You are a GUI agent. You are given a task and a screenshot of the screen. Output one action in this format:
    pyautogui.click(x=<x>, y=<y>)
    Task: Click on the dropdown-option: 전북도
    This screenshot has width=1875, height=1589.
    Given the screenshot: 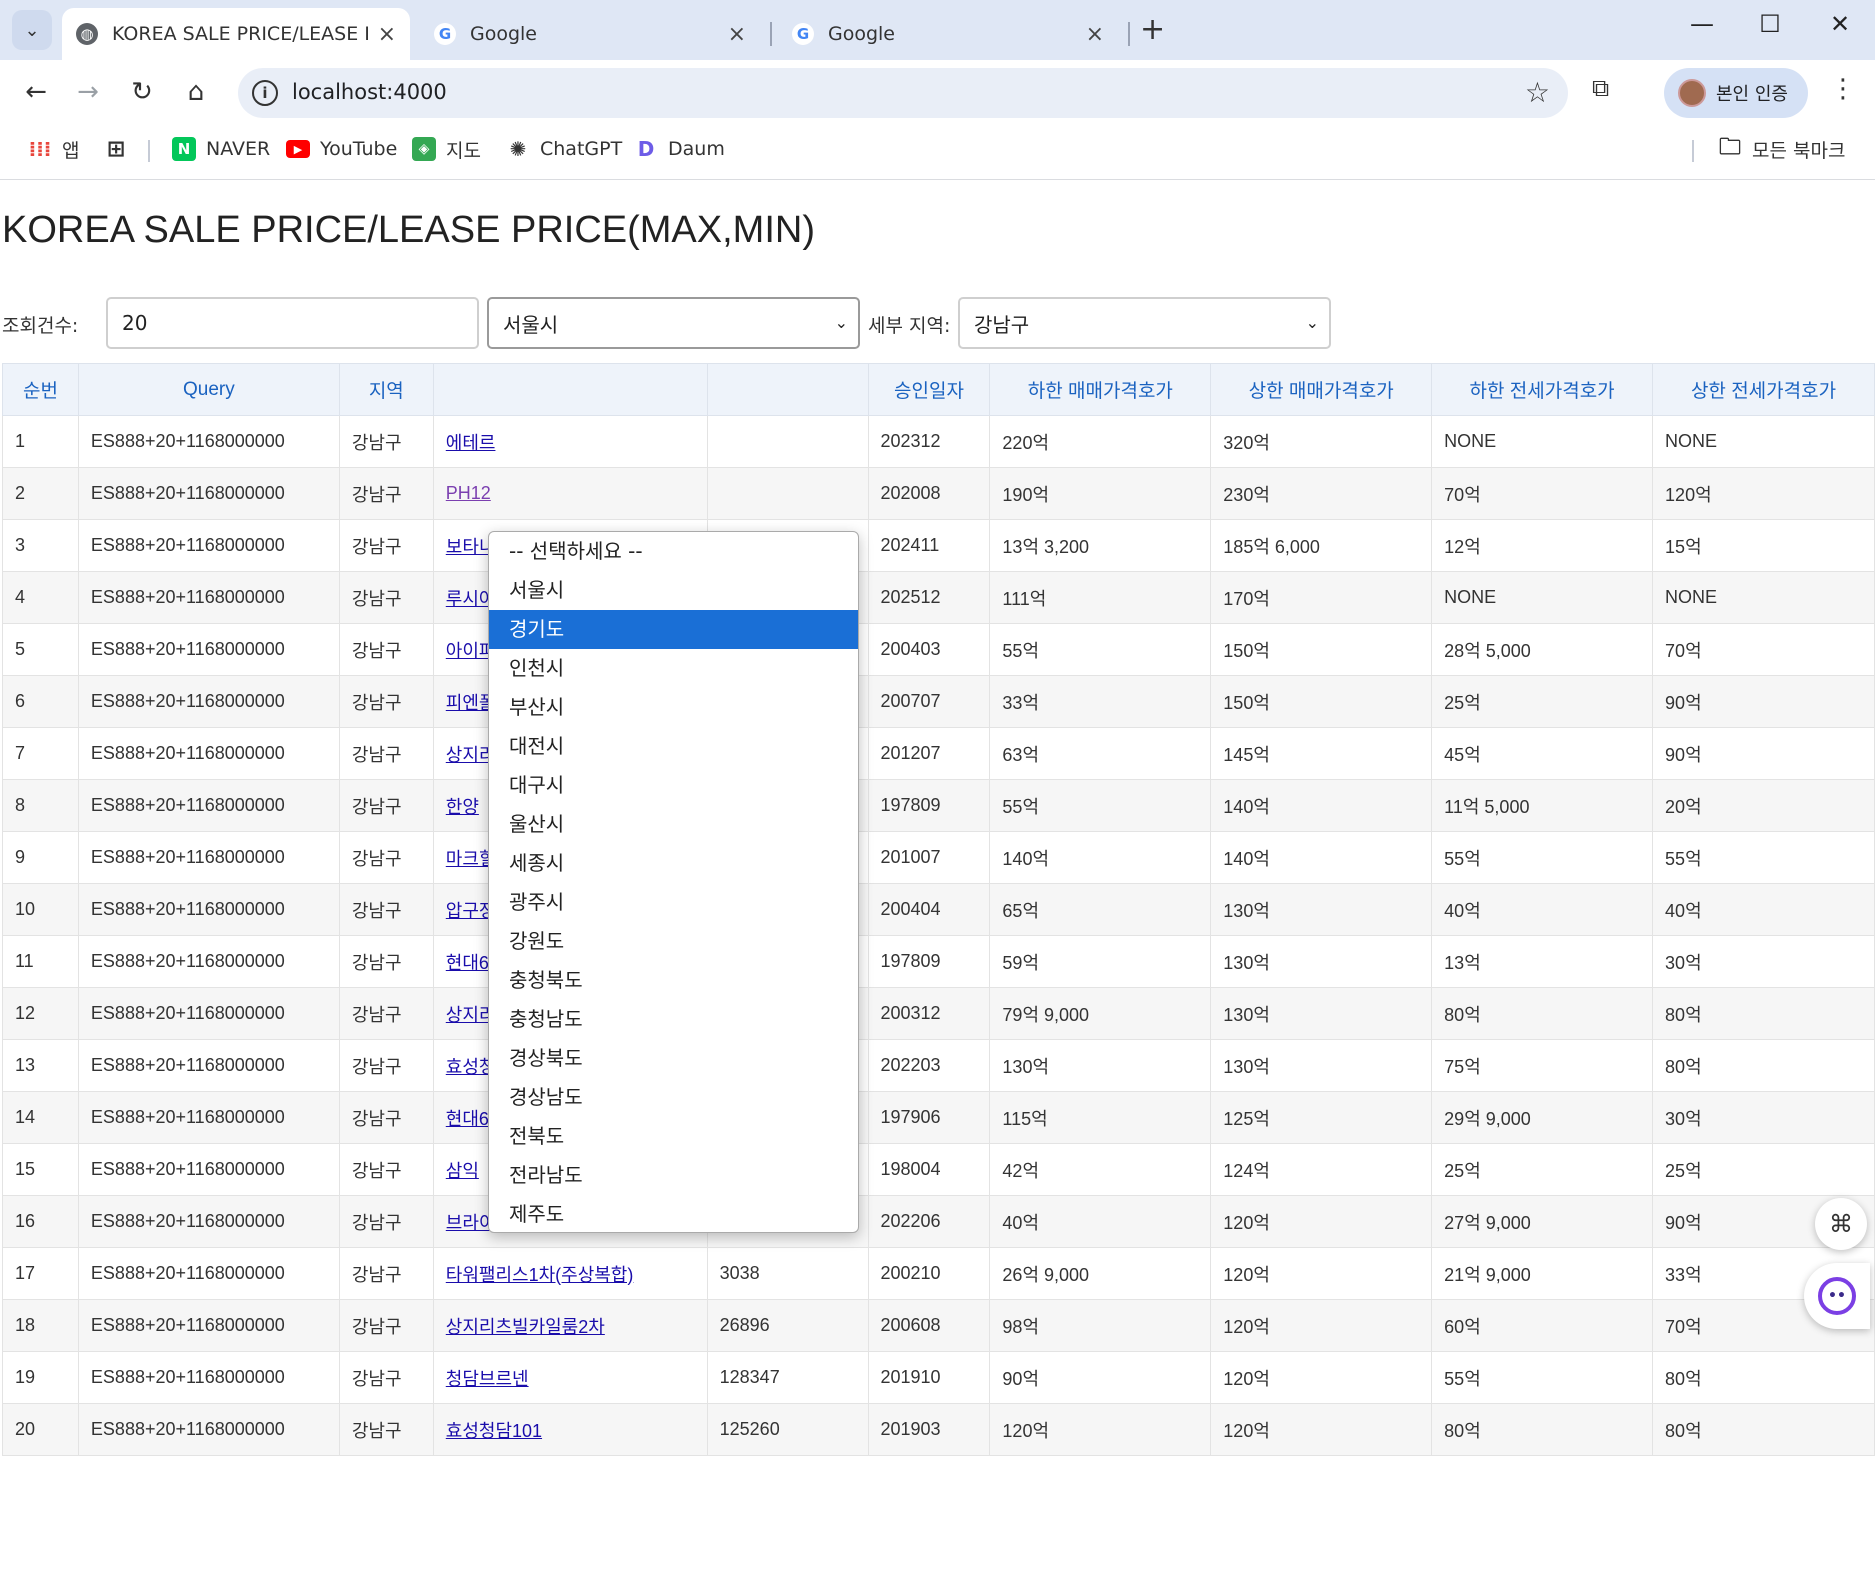 What is the action you would take?
    pyautogui.click(x=673, y=1136)
    